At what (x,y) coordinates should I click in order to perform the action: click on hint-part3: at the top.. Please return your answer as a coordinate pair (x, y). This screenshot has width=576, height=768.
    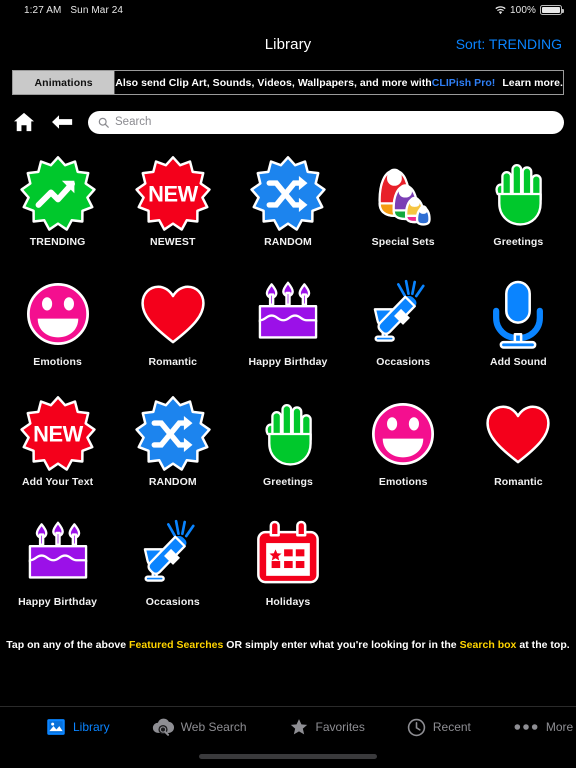
    Looking at the image, I should click on (543, 645).